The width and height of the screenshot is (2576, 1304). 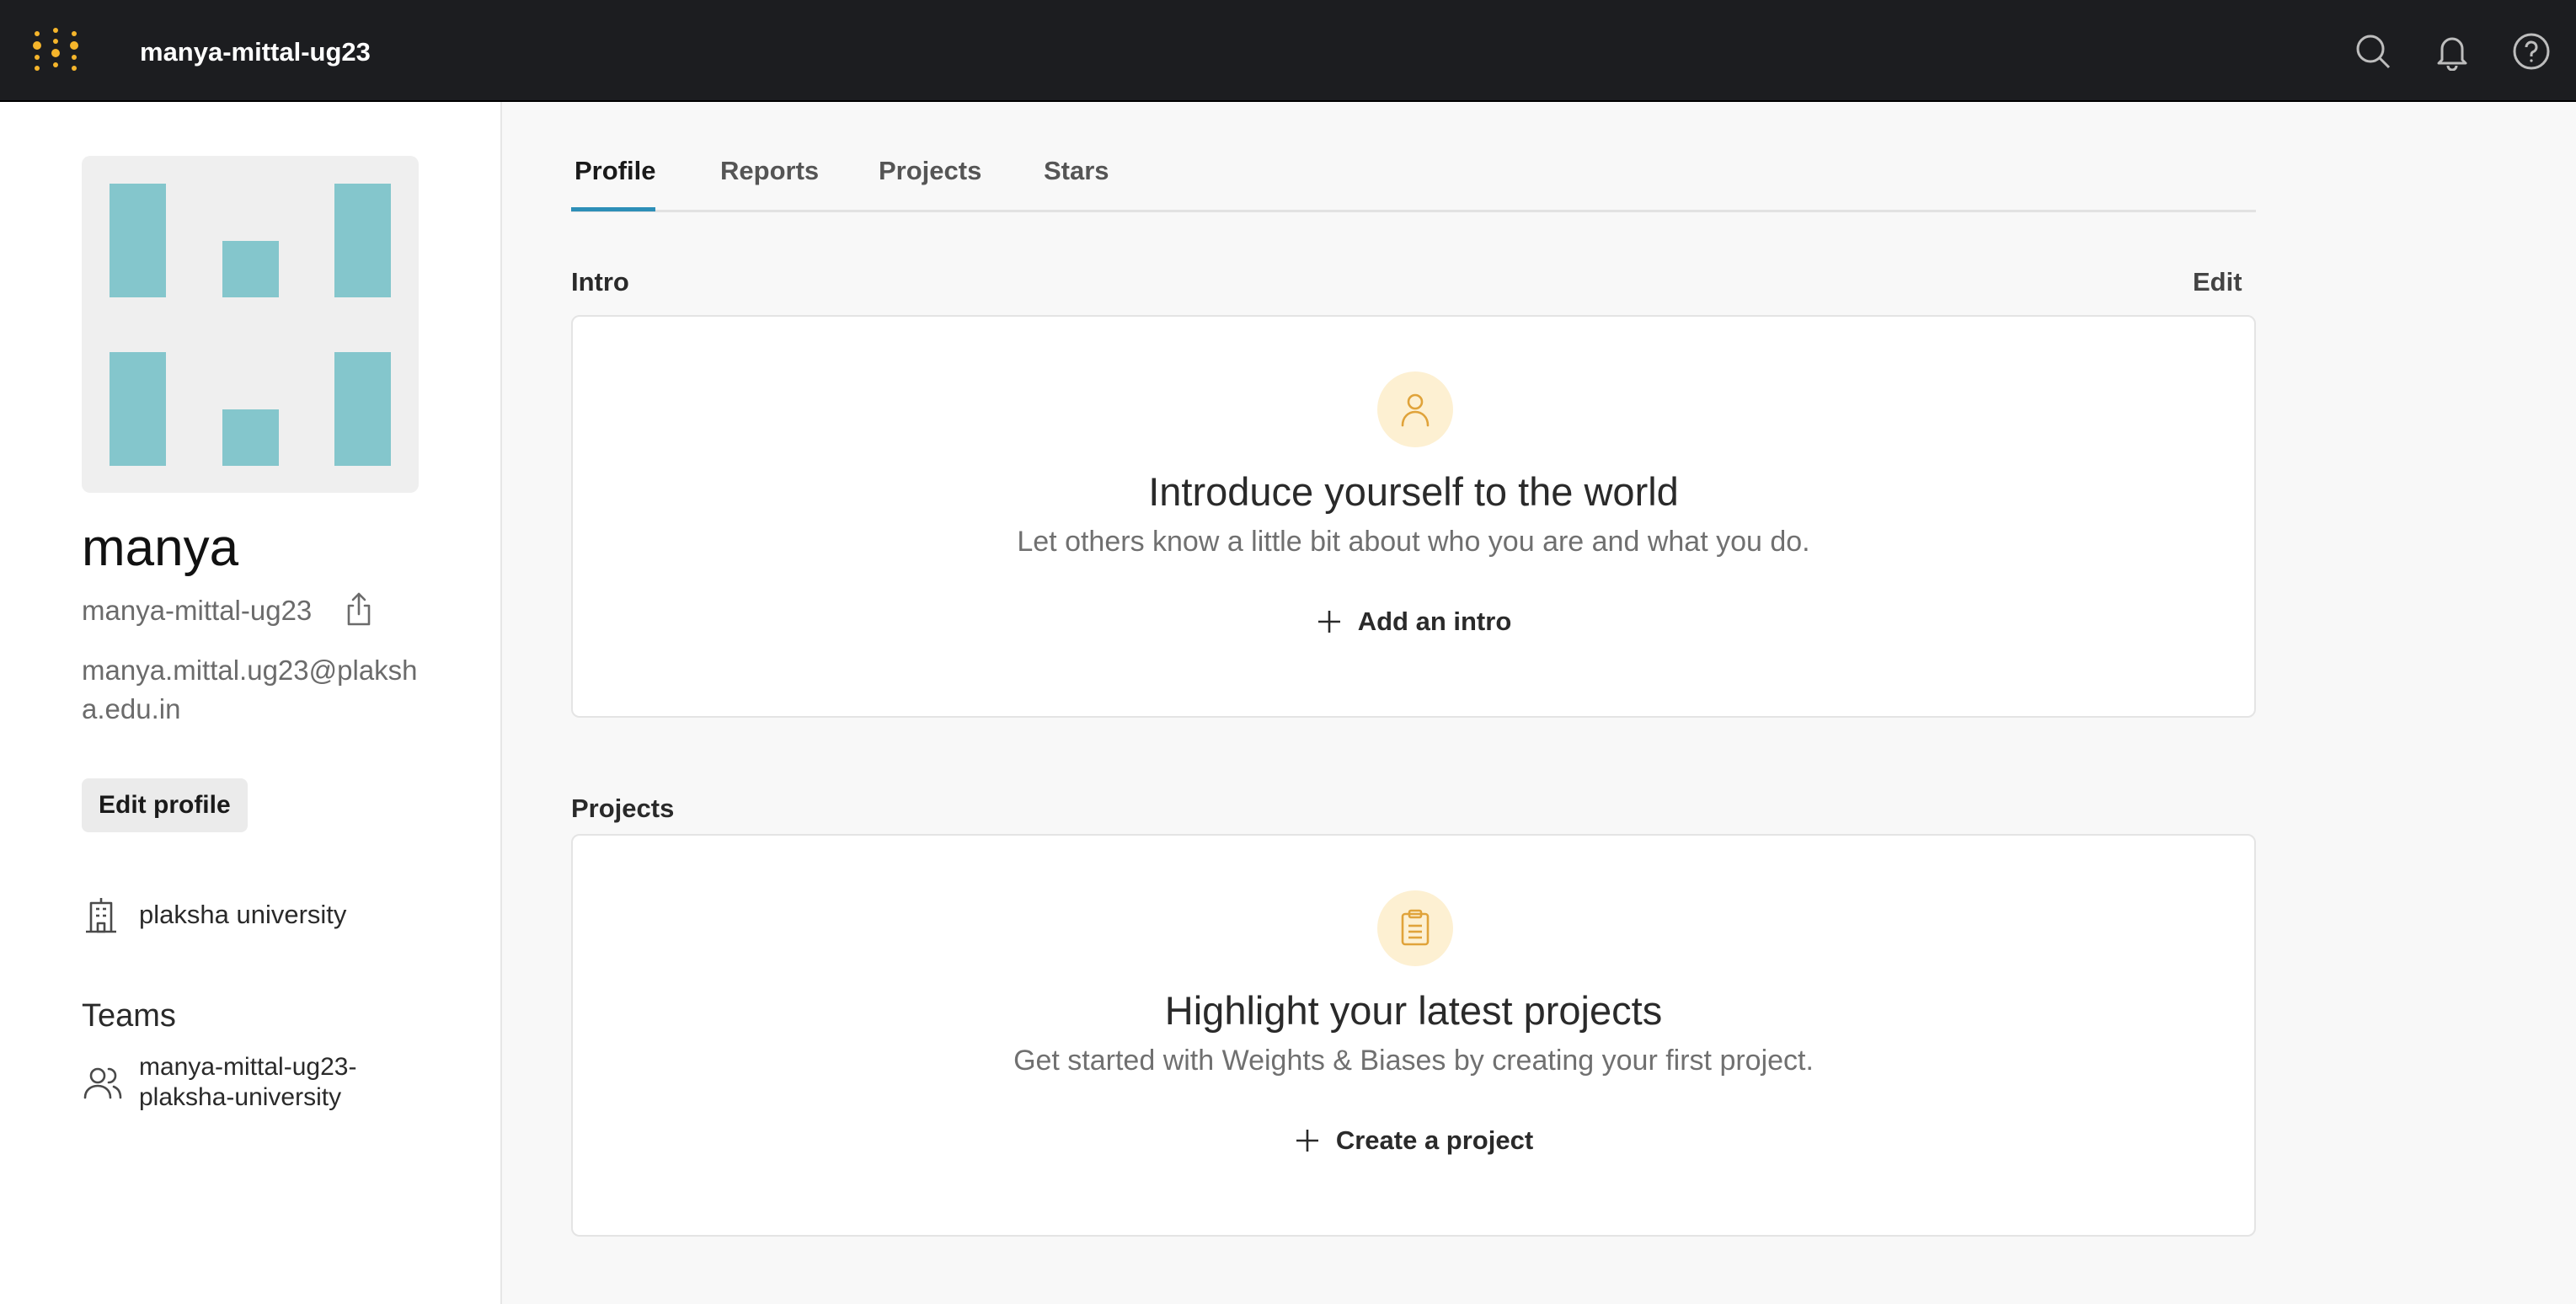 What do you see at coordinates (250, 324) in the screenshot?
I see `avatar` at bounding box center [250, 324].